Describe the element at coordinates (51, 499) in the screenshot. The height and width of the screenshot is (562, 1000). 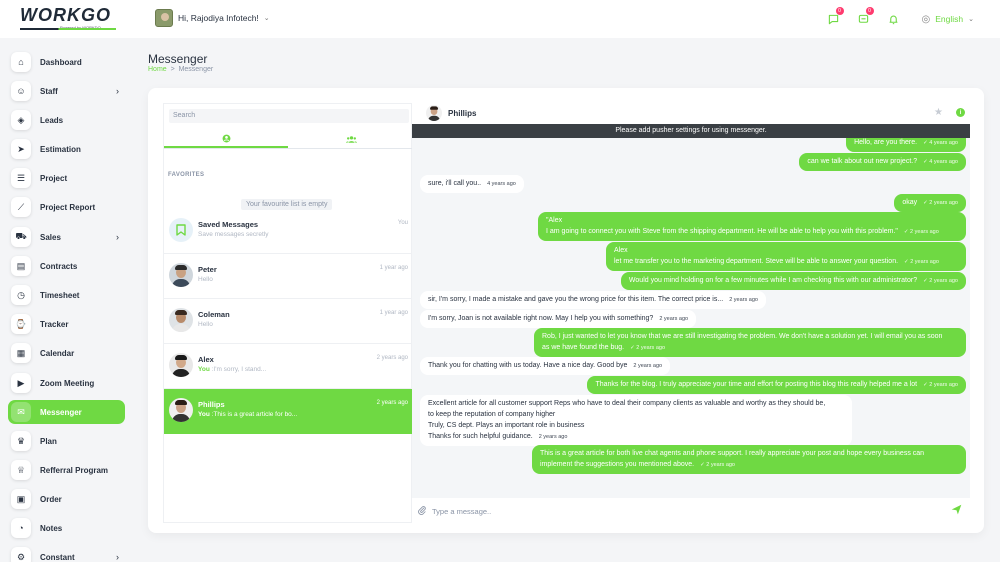
I see `sidebar-item-label: Order` at that location.